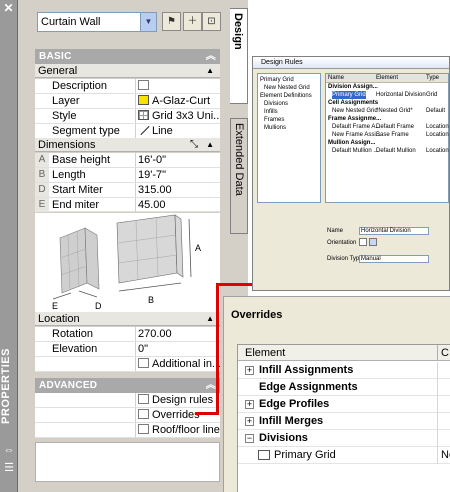  I want to click on grid-row: Default Frame A... Default Frame Location, so click(387, 127).